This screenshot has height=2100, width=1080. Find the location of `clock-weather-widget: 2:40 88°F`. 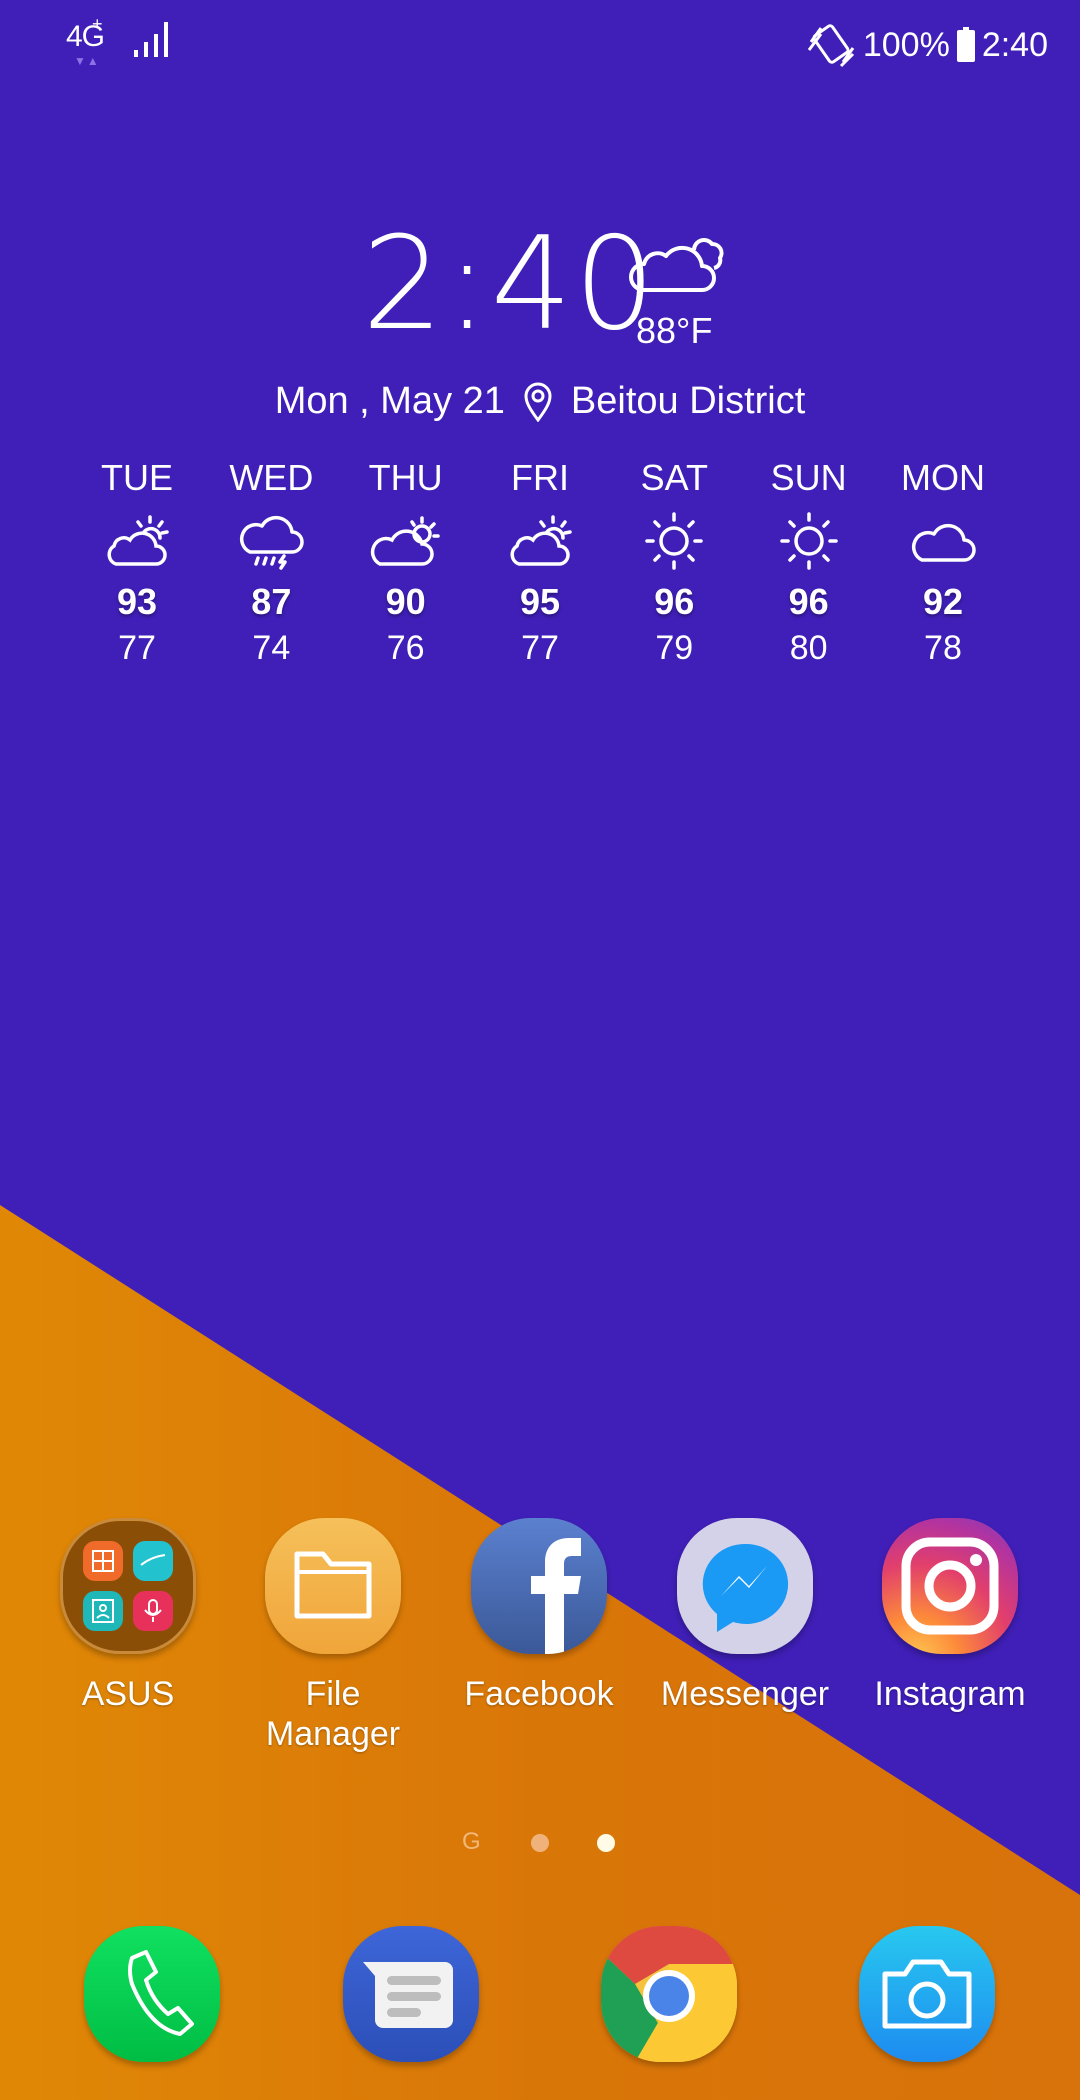

clock-weather-widget: 2:40 88°F is located at coordinates (540, 285).